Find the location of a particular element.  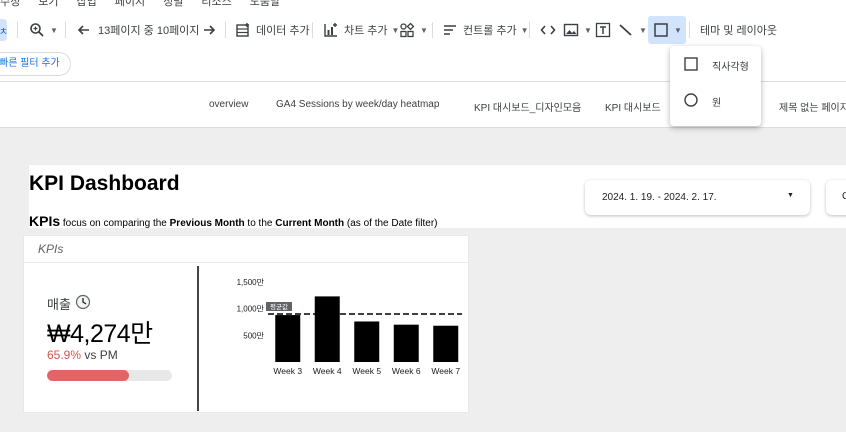

zoom-icon is located at coordinates (37, 30).